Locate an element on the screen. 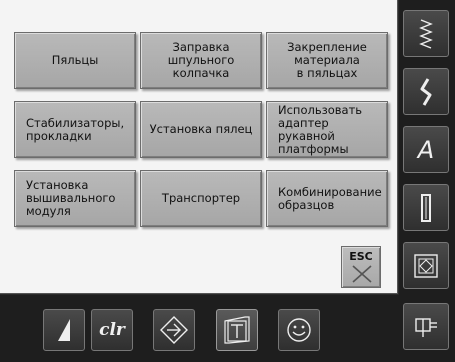 The height and width of the screenshot is (362, 455). zigzag-stitch-button is located at coordinates (426, 33).